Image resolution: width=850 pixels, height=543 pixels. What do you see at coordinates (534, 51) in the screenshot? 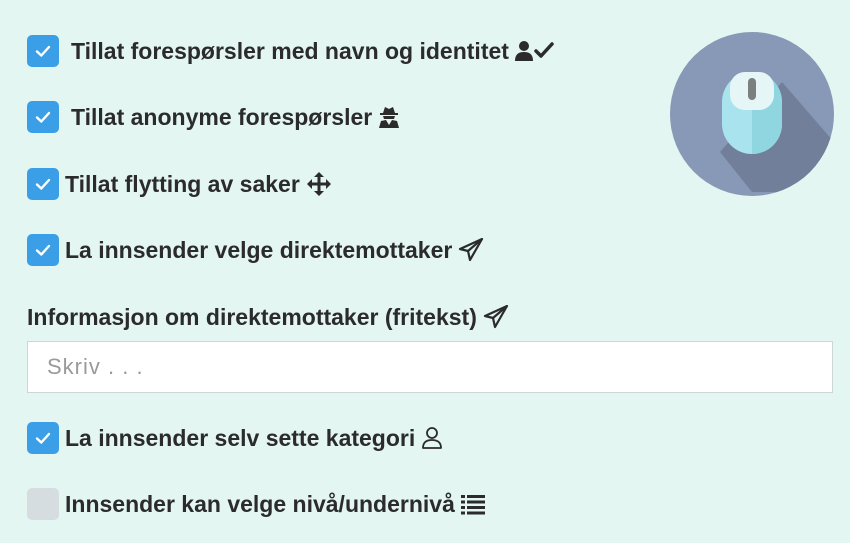
I see `user-check-icon` at bounding box center [534, 51].